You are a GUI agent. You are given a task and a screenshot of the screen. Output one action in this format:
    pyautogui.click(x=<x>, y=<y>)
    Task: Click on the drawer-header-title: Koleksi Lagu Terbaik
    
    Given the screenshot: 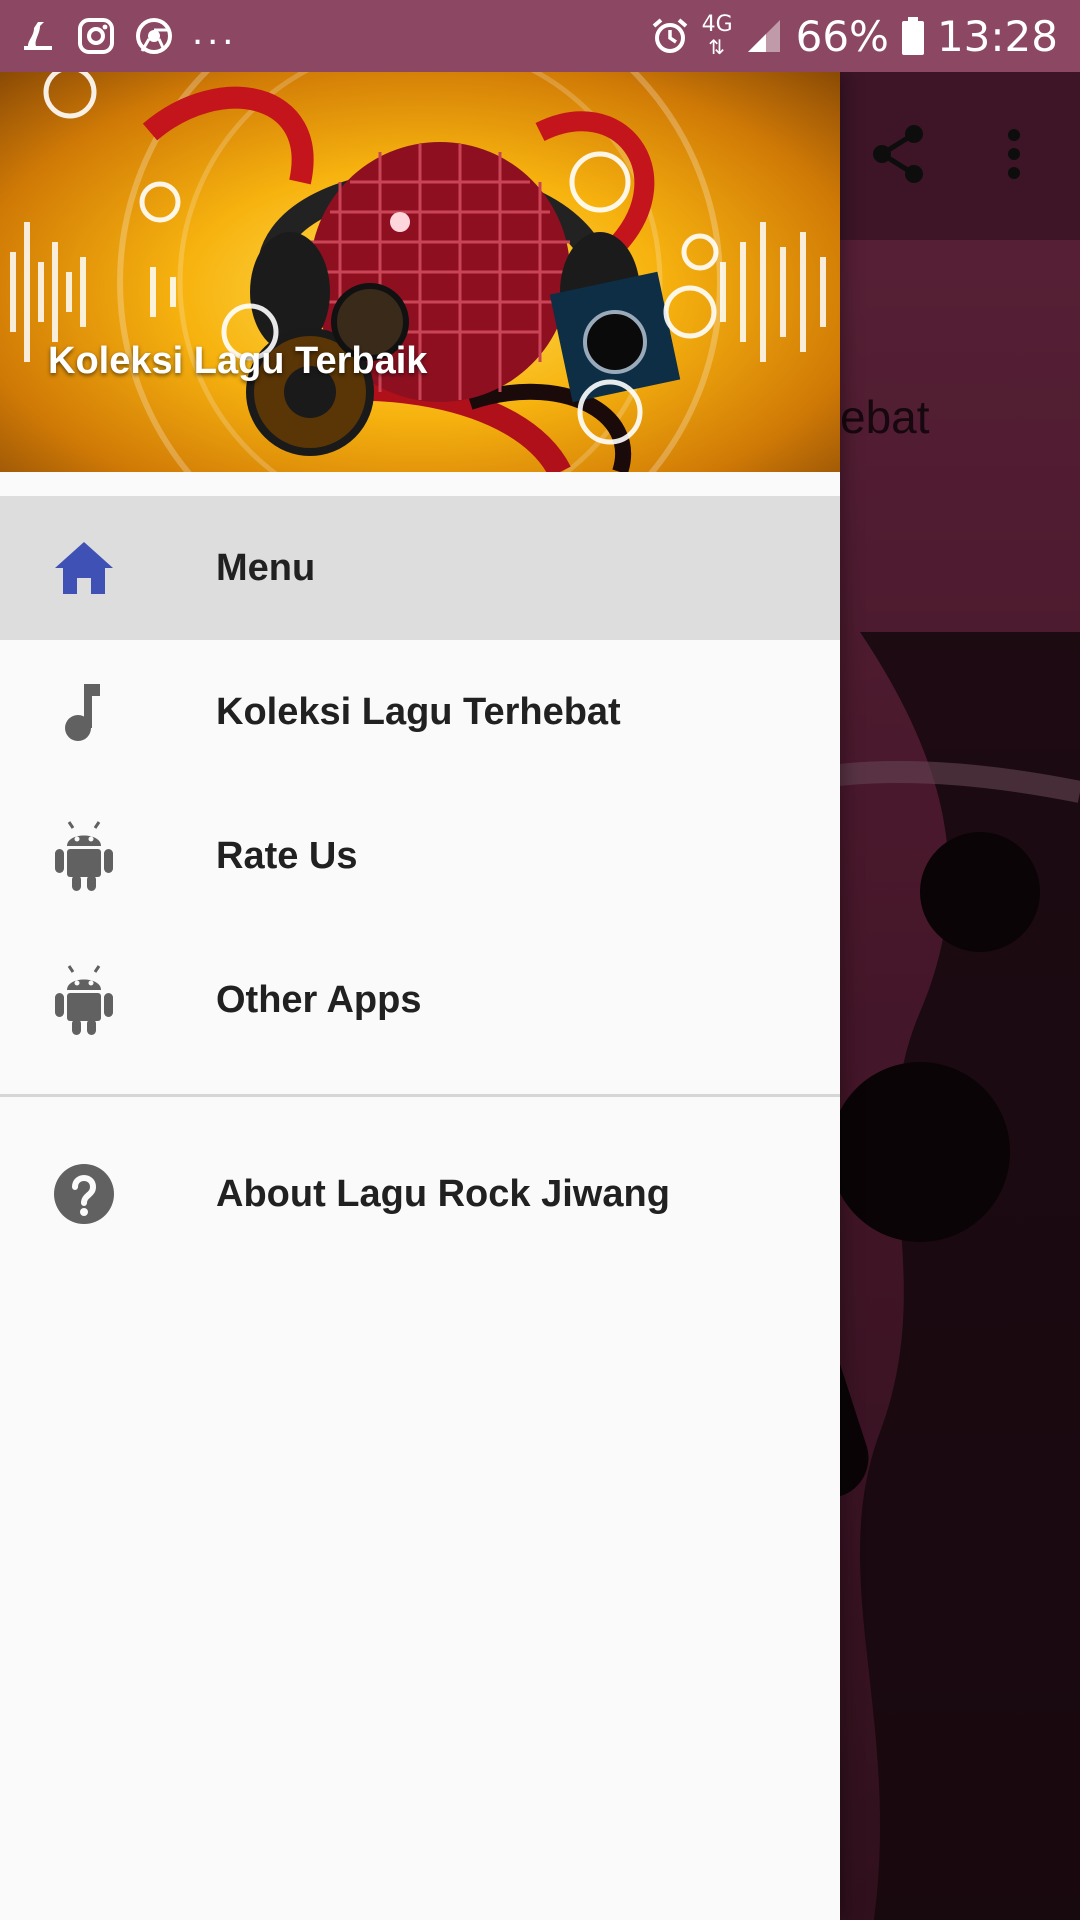 What is the action you would take?
    pyautogui.click(x=238, y=361)
    